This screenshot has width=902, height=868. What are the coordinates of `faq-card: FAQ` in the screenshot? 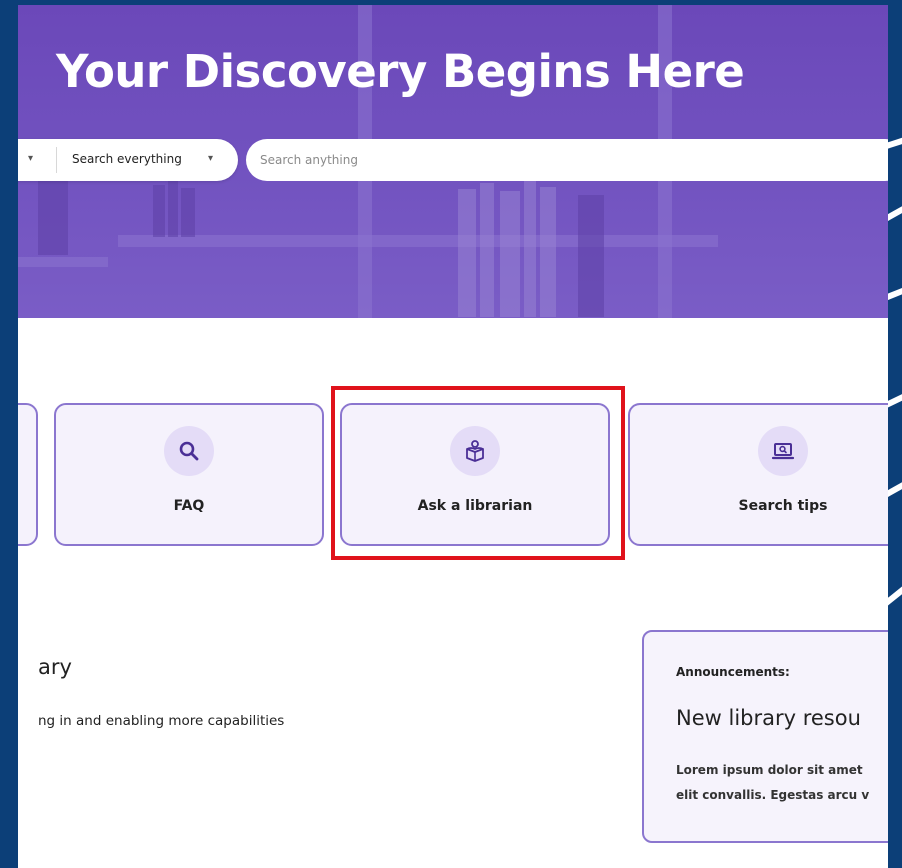 It's located at (189, 474).